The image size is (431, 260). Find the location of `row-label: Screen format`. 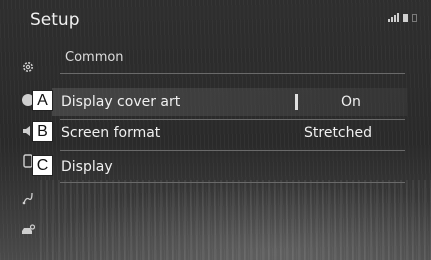

row-label: Screen format is located at coordinates (111, 133).